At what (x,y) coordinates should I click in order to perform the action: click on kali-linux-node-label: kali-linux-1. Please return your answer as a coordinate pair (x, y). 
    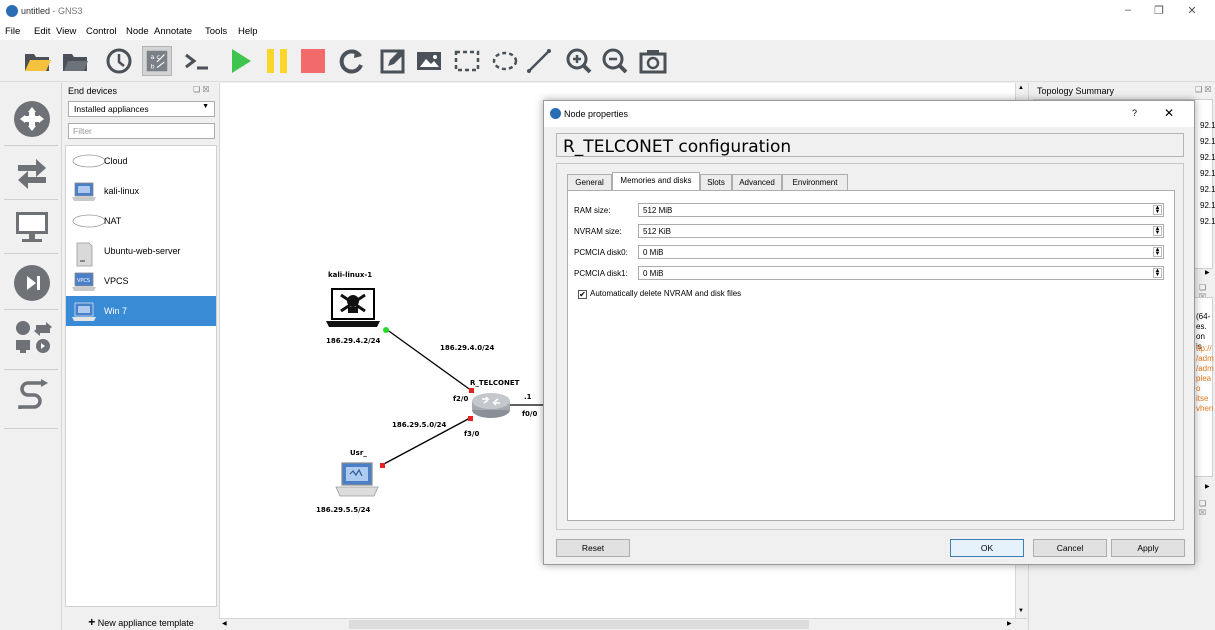
    Looking at the image, I should click on (350, 275).